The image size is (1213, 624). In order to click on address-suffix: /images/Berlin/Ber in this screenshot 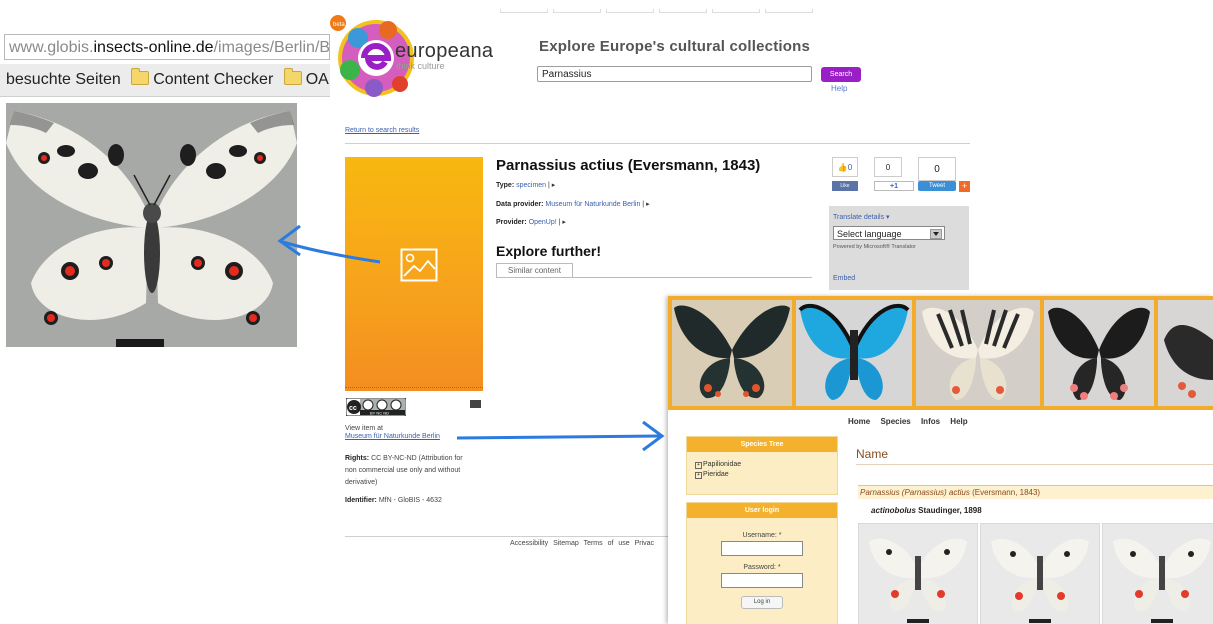, I will do `click(271, 47)`.